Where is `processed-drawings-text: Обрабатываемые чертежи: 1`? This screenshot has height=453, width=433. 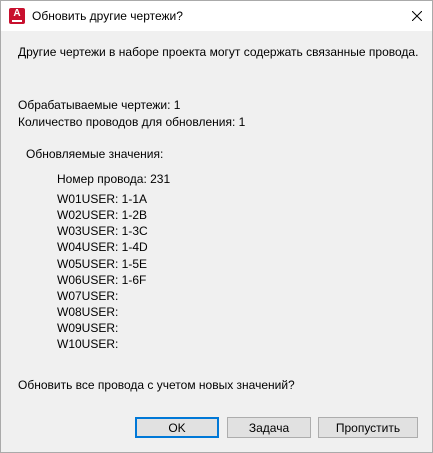
processed-drawings-text: Обрабатываемые чертежи: 1 is located at coordinates (99, 105).